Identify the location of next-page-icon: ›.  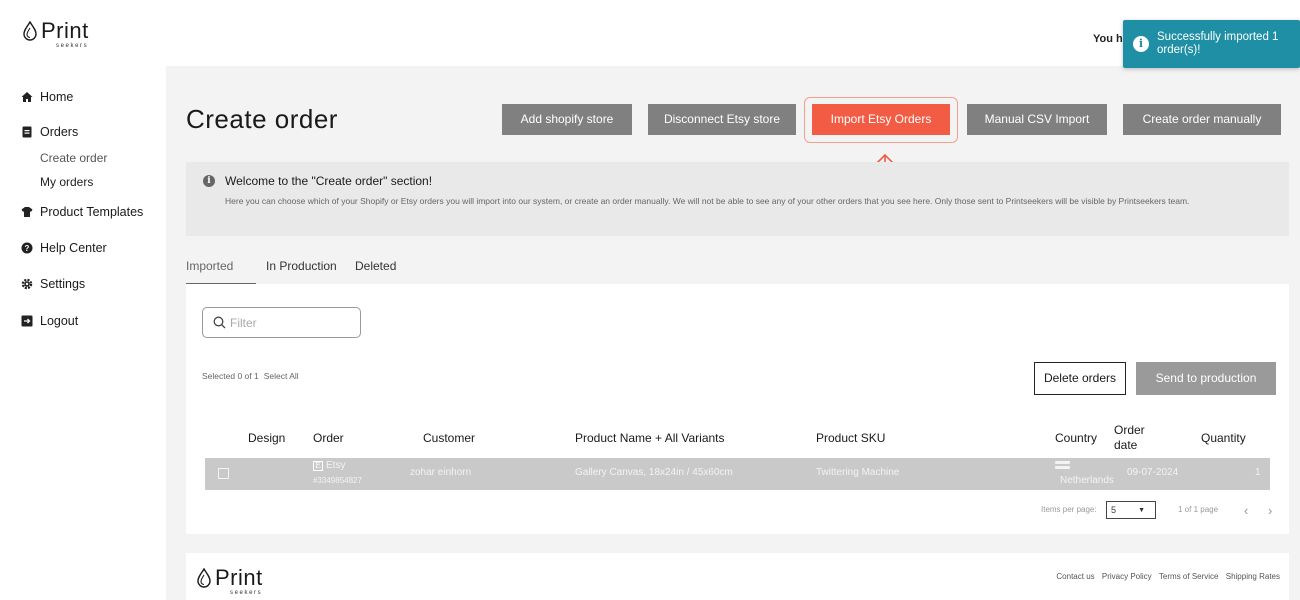
(1270, 510).